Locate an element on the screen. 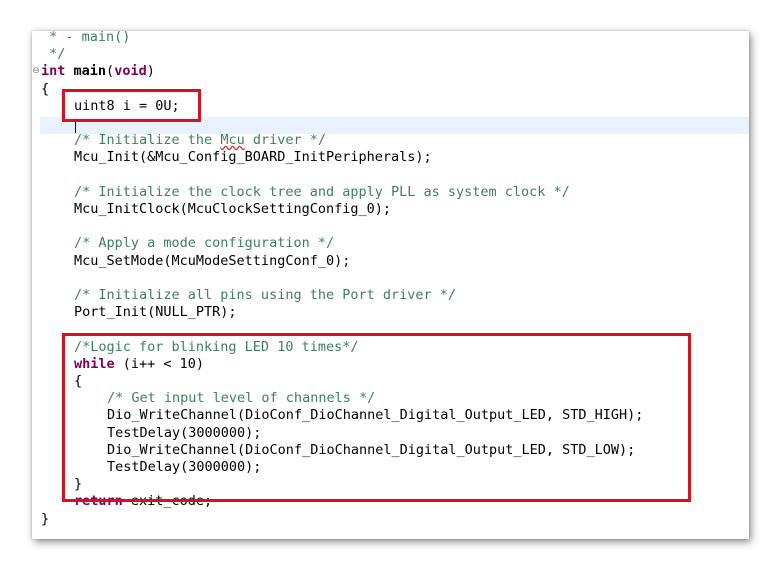 Image resolution: width=783 pixels, height=574 pixels. code-line: /* Apply a mode configuration */ is located at coordinates (204, 243).